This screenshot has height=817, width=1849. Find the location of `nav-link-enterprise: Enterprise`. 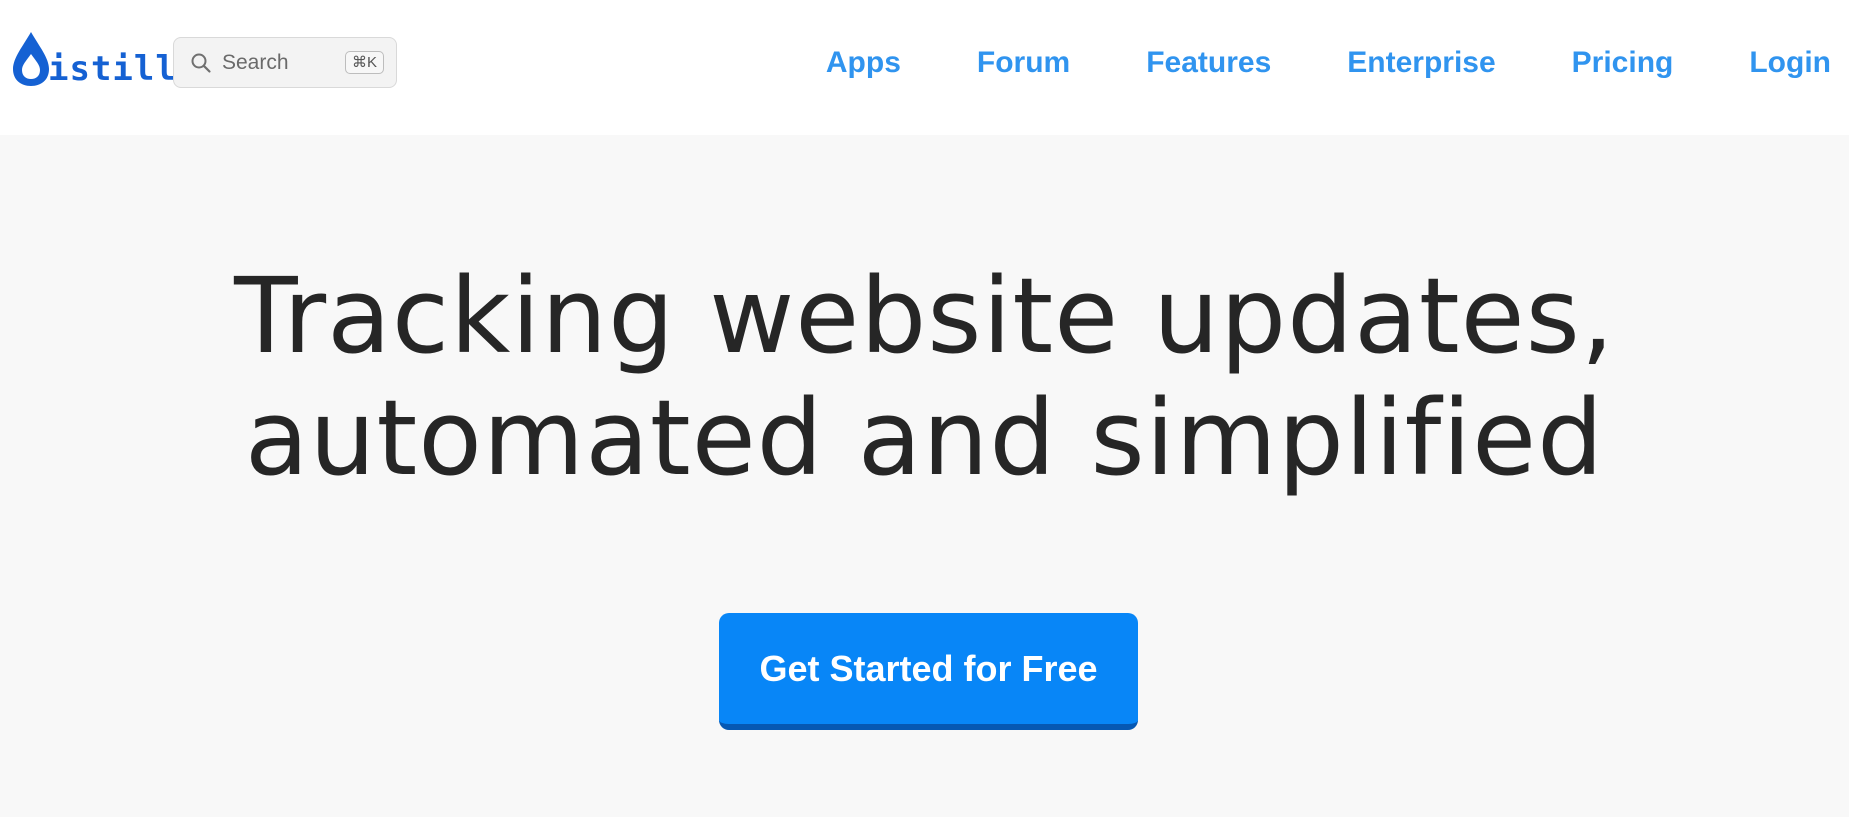

nav-link-enterprise: Enterprise is located at coordinates (1421, 63).